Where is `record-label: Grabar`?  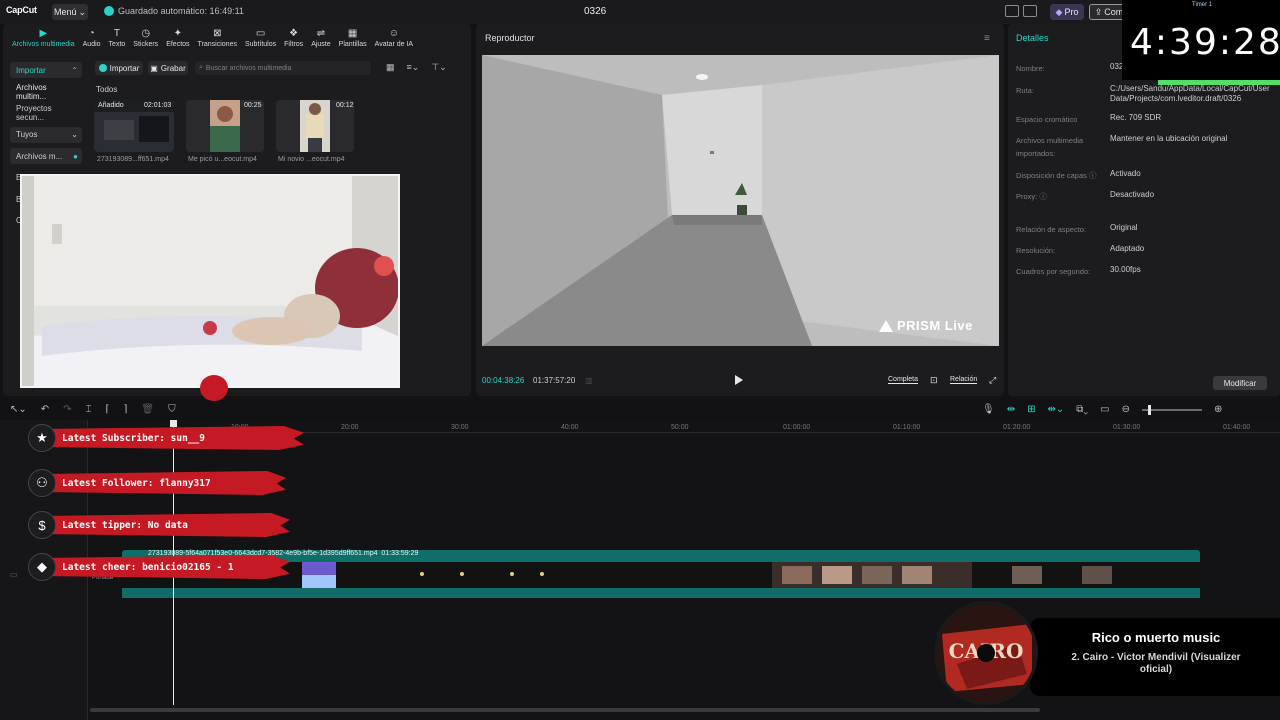 record-label: Grabar is located at coordinates (173, 68).